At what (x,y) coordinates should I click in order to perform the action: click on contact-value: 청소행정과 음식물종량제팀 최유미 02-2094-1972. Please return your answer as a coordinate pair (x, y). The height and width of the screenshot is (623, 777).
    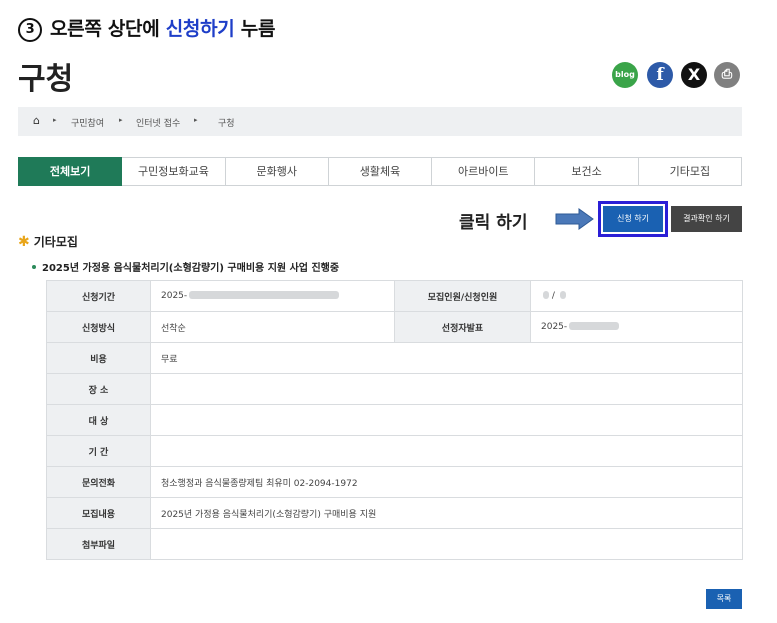
    Looking at the image, I should click on (446, 482).